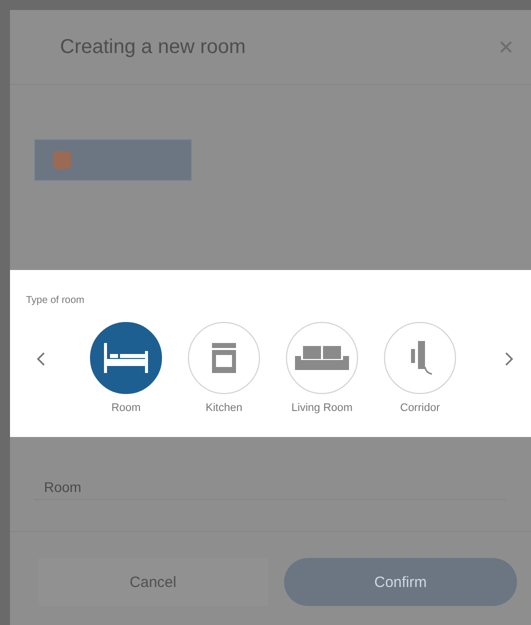  Describe the element at coordinates (270, 487) in the screenshot. I see `room-name-field: Room` at that location.